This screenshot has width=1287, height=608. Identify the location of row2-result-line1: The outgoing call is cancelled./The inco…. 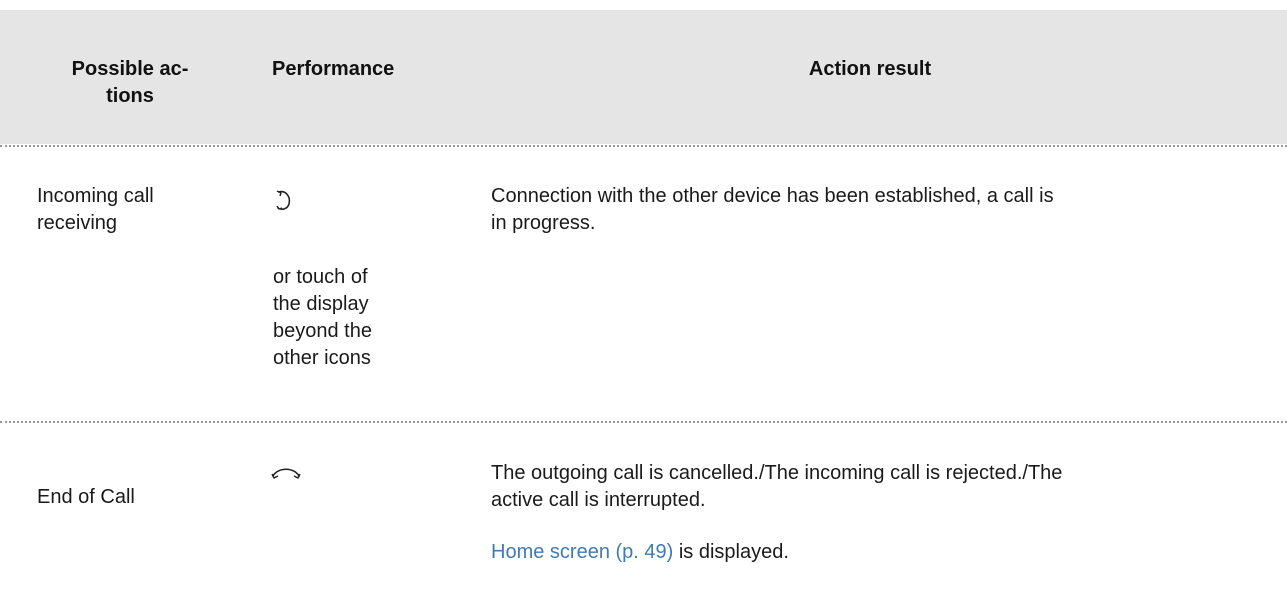
(777, 473).